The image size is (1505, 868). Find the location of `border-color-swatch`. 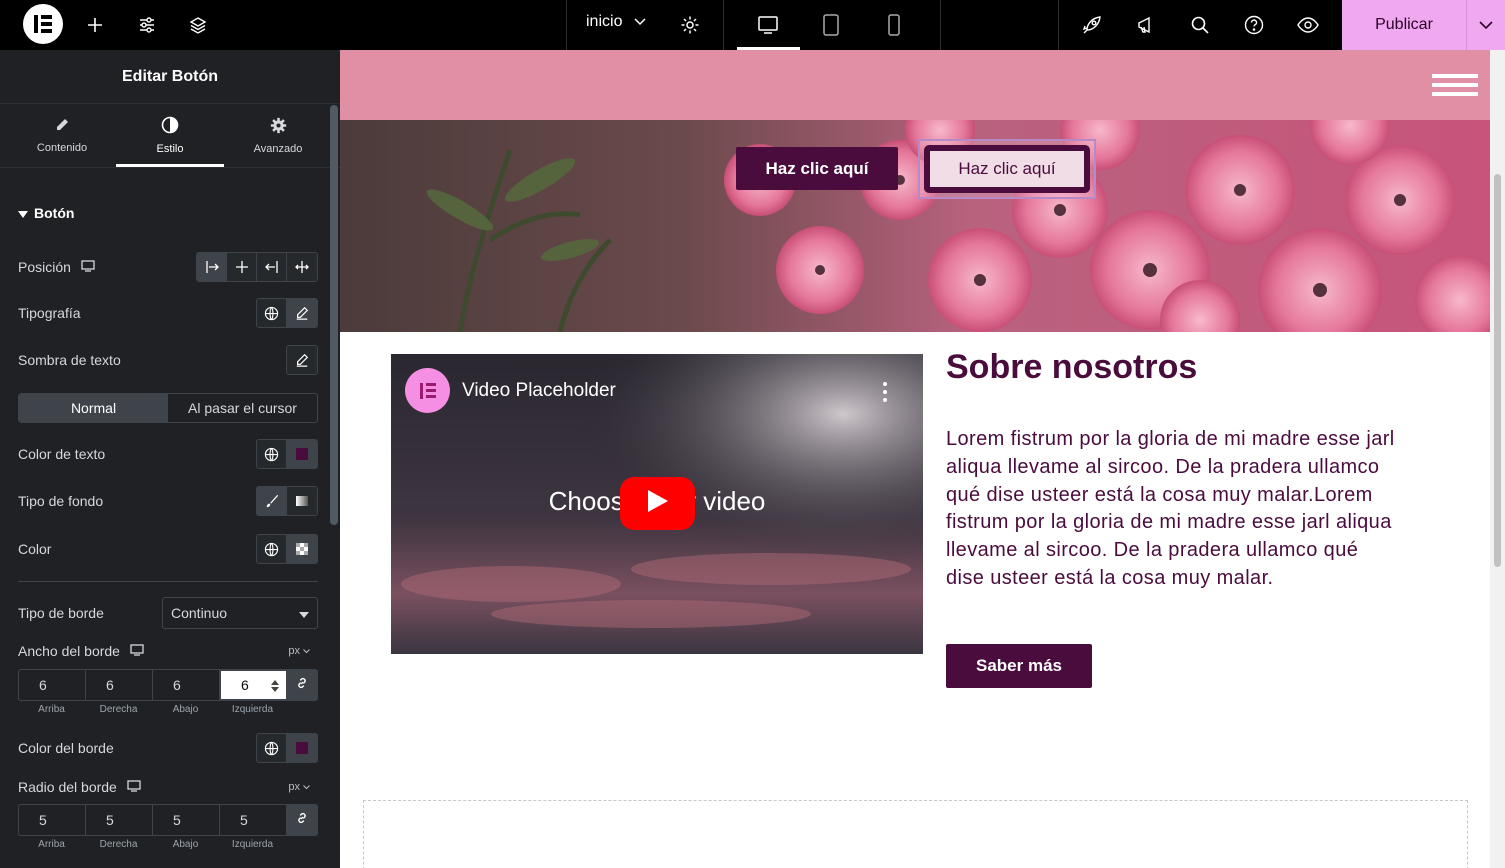

border-color-swatch is located at coordinates (302, 748).